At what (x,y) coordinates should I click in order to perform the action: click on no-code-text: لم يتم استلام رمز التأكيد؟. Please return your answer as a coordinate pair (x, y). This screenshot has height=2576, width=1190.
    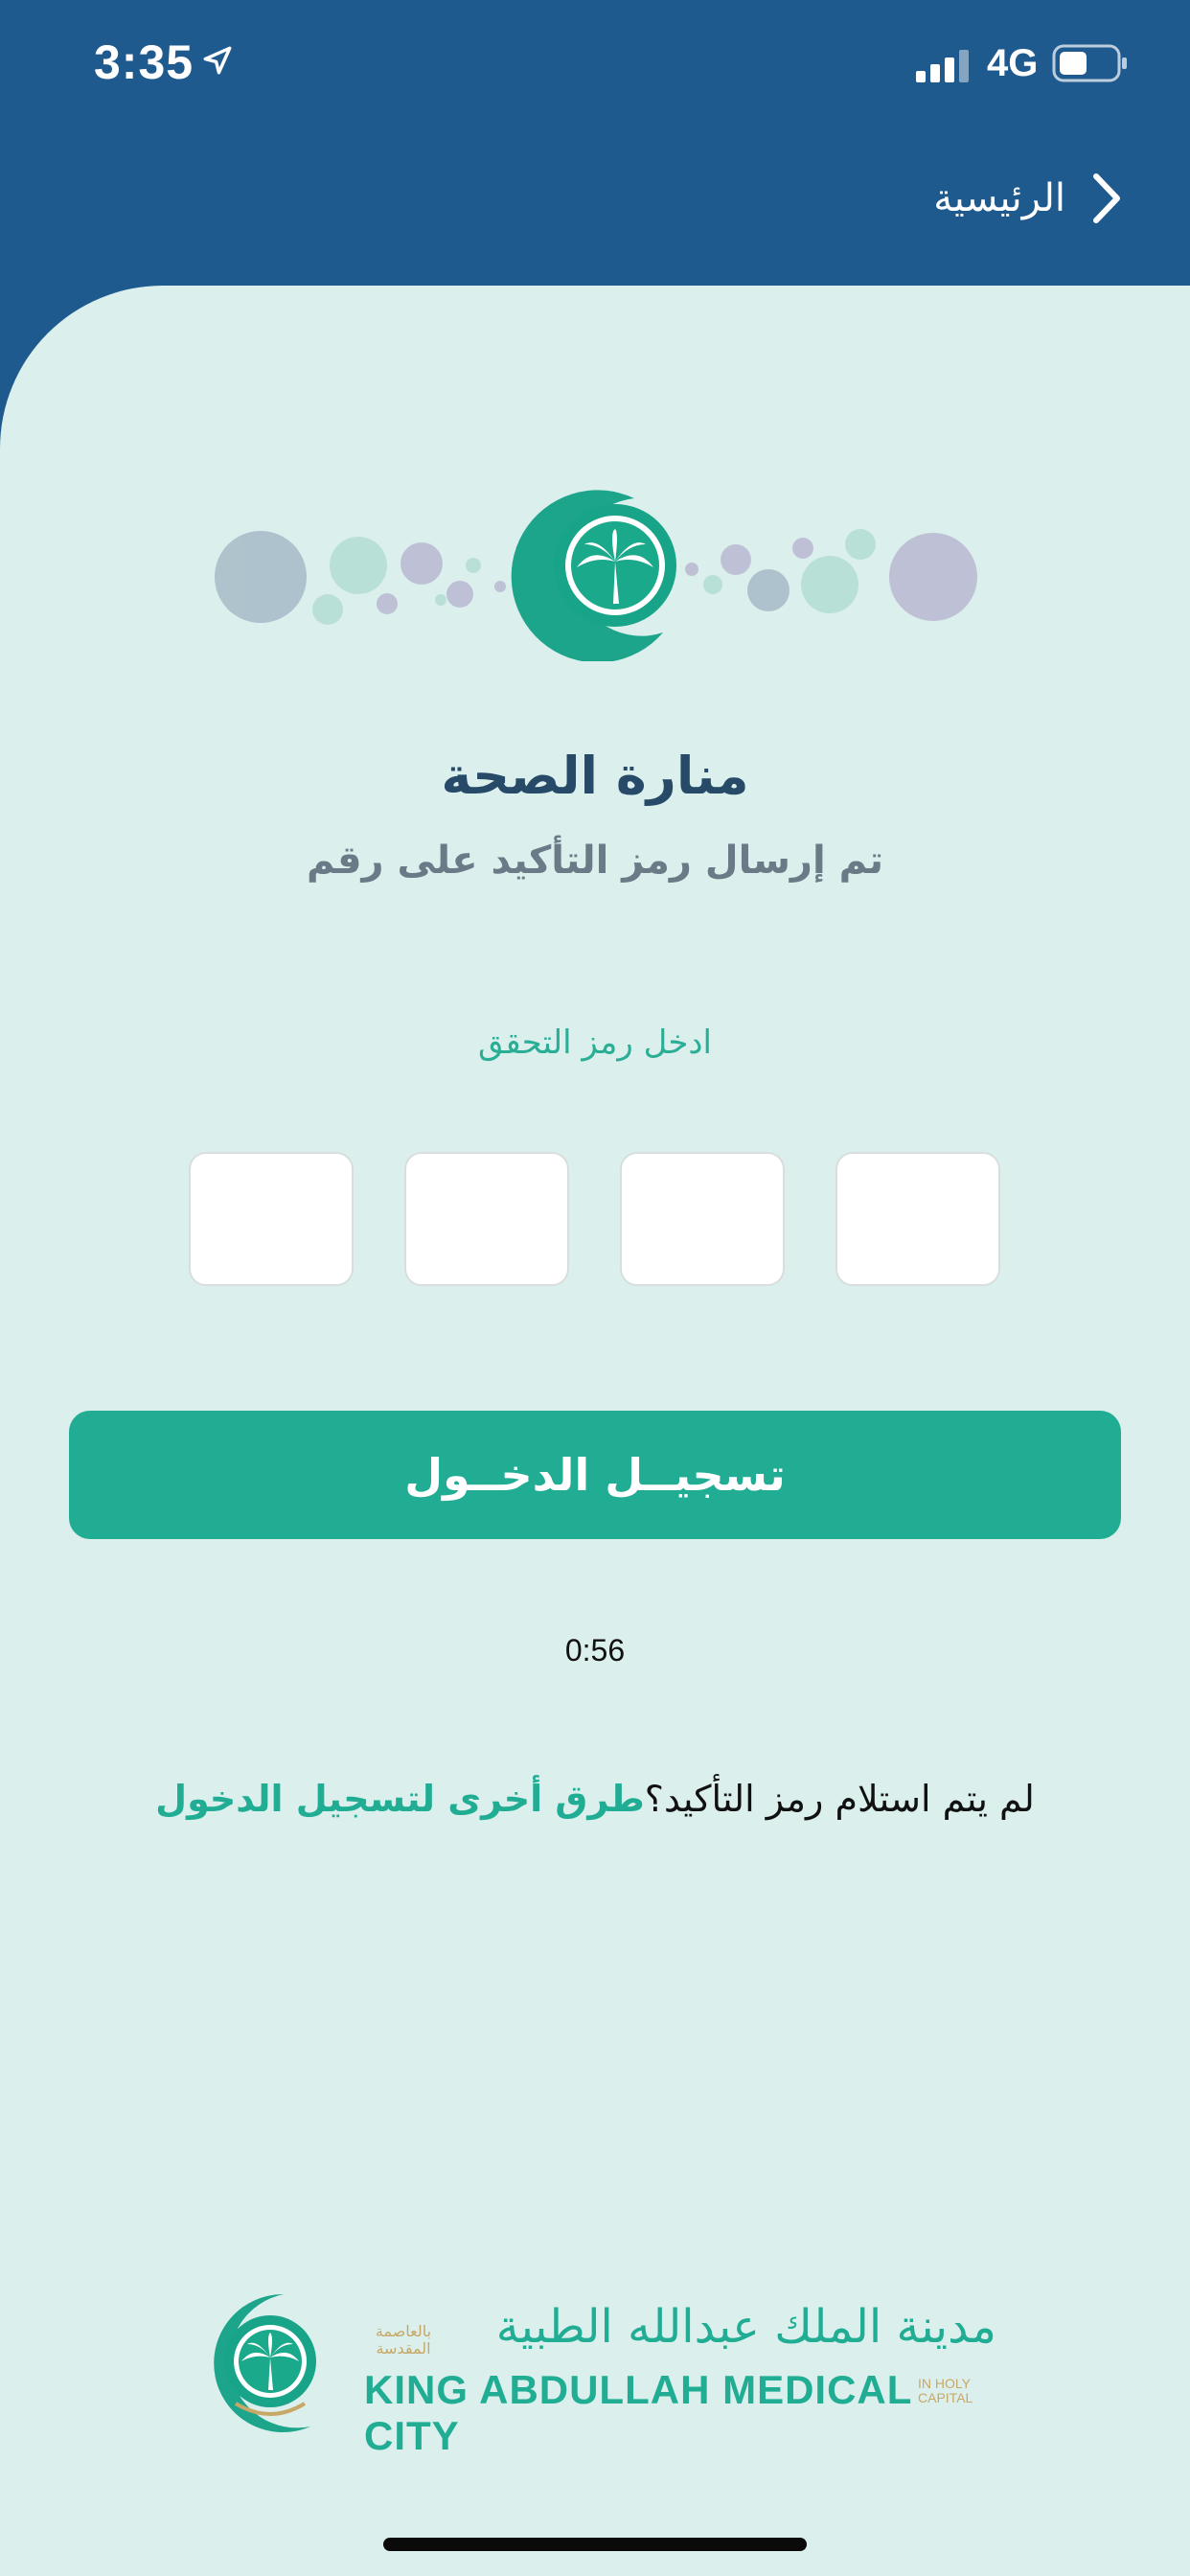
    Looking at the image, I should click on (840, 1799).